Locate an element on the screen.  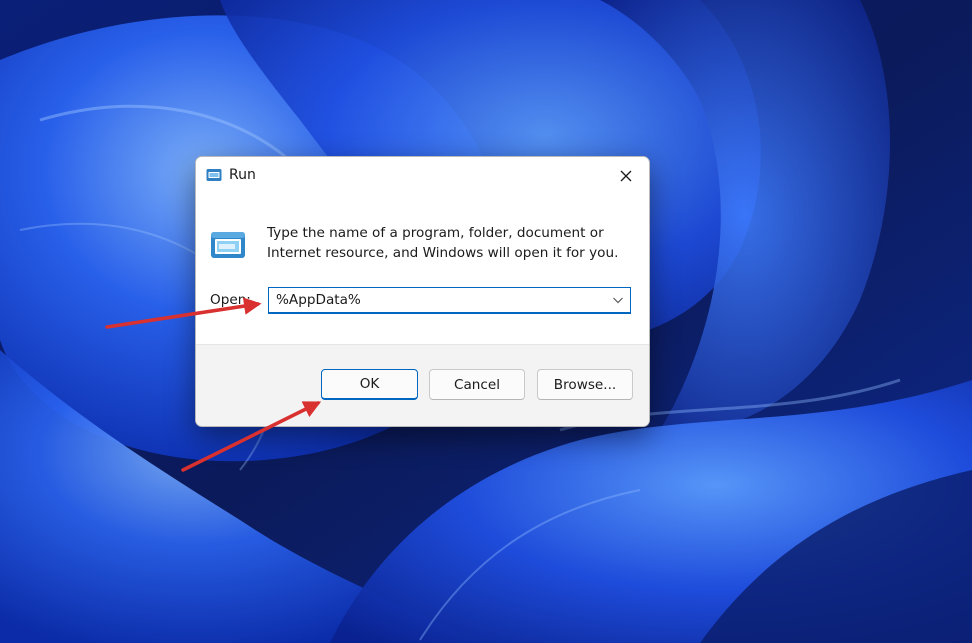
dialog-title: Run is located at coordinates (242, 175).